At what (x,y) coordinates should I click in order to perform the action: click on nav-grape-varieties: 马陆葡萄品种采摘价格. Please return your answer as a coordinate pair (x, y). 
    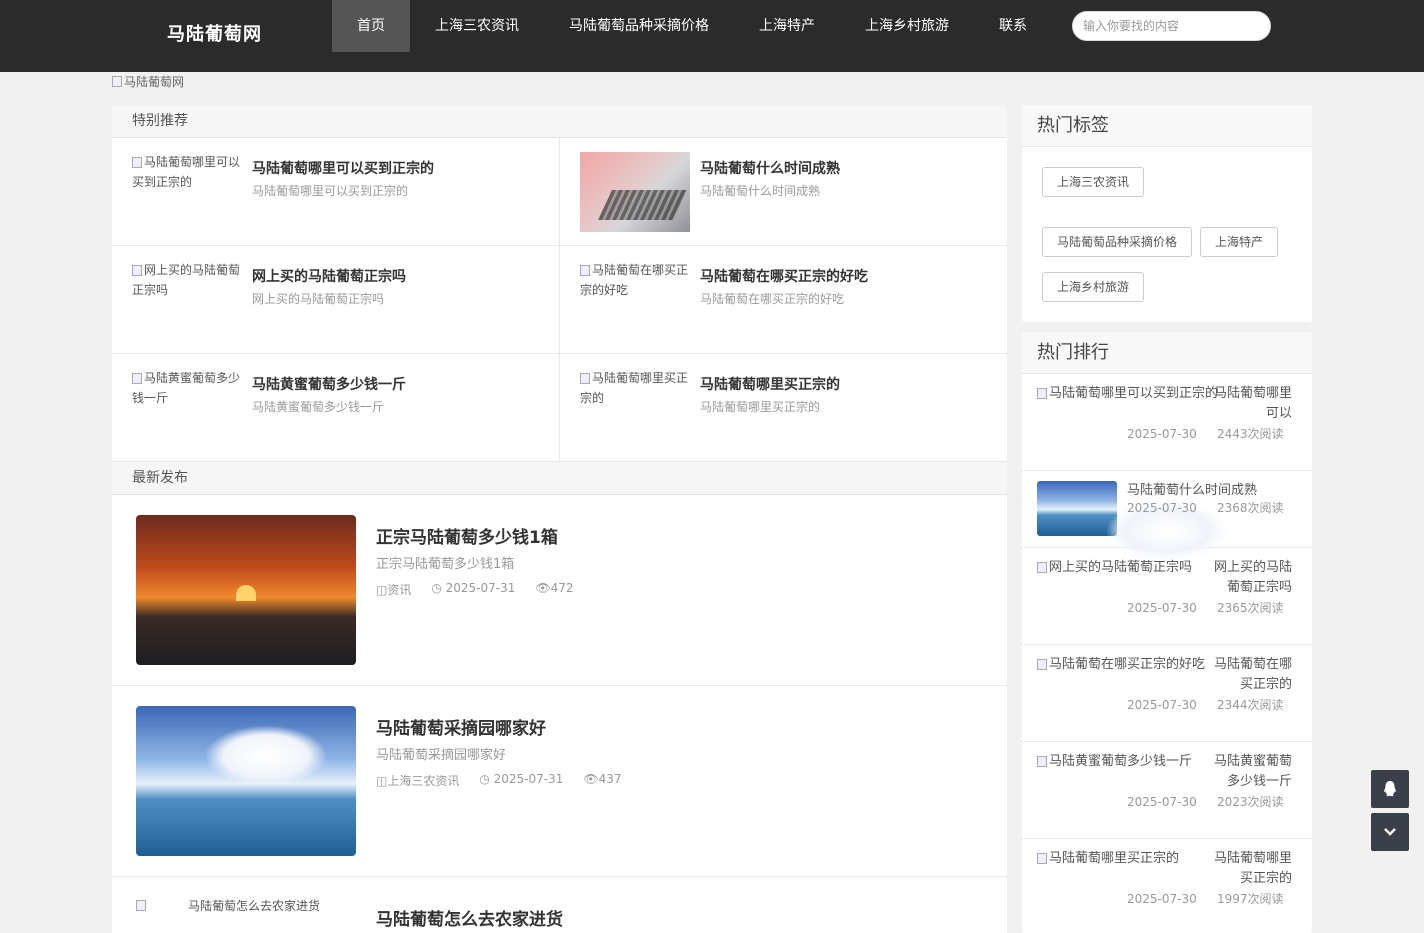
    Looking at the image, I should click on (639, 26).